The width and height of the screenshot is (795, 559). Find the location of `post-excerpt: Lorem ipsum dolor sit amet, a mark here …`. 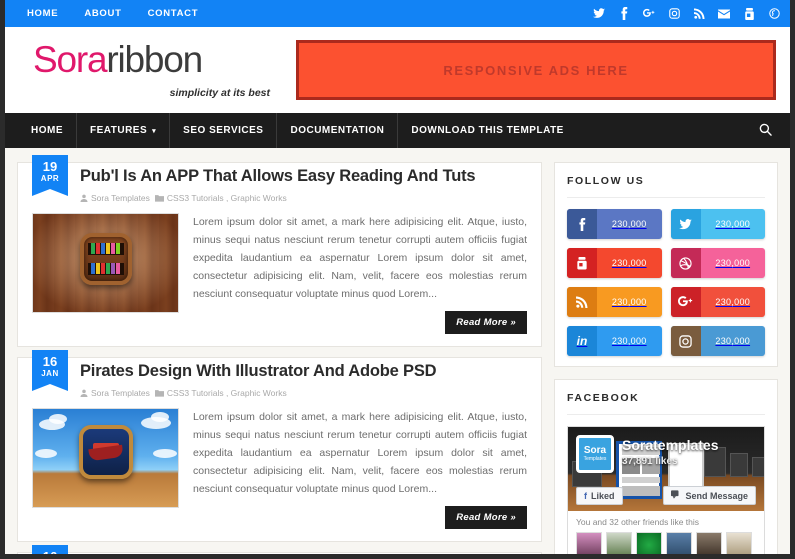

post-excerpt: Lorem ipsum dolor sit amet, a mark here … is located at coordinates (360, 453).